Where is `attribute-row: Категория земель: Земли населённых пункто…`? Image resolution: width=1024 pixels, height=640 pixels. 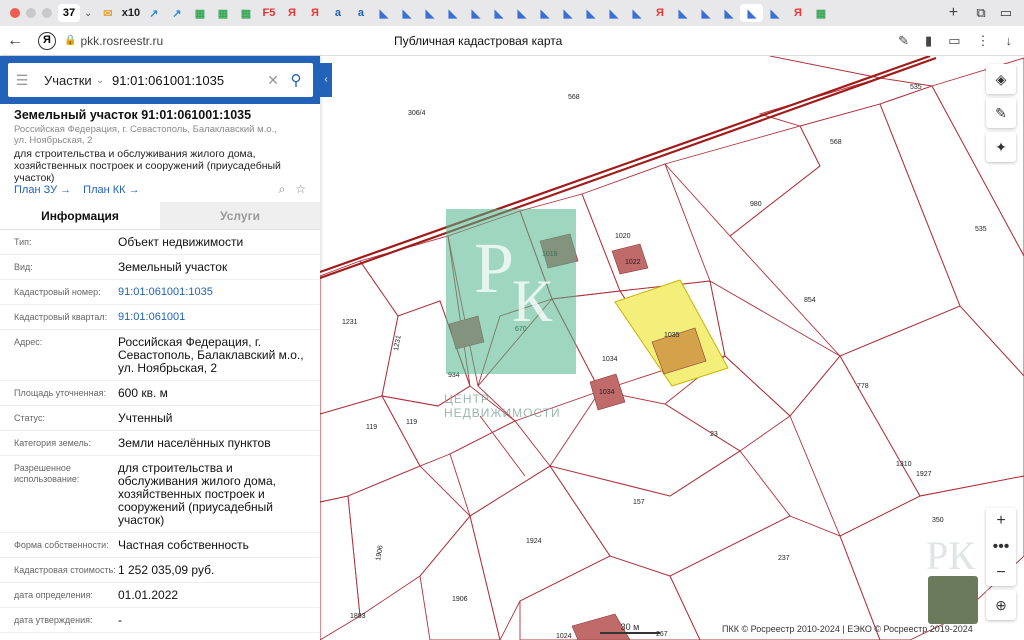 attribute-row: Категория земель: Земли населённых пункто… is located at coordinates (160, 443).